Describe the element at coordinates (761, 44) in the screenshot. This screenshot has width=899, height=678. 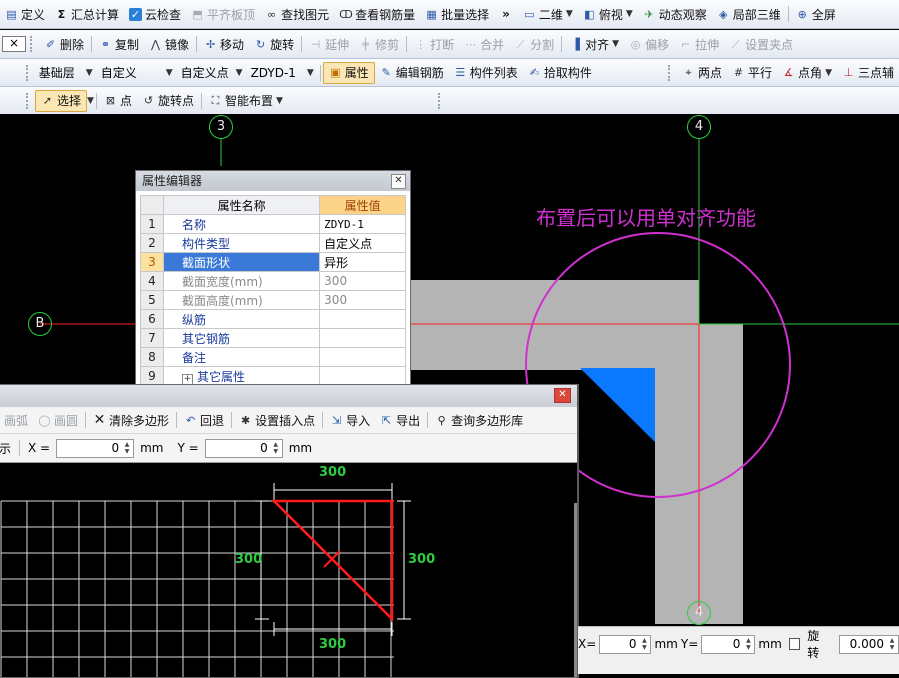
I see `set-grip-button: ⟋ 设置夹点` at that location.